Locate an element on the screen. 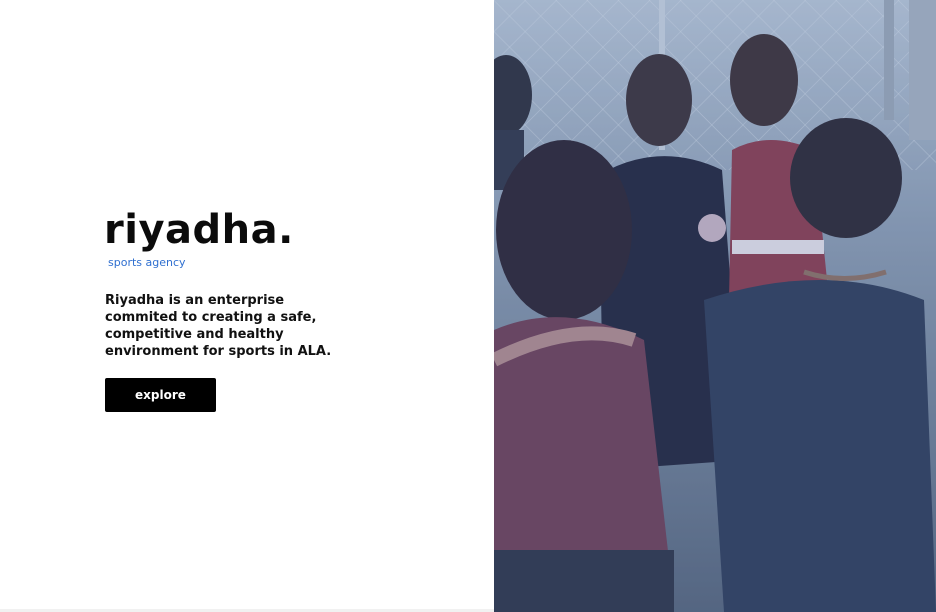 The width and height of the screenshot is (936, 612). explore-button: explore is located at coordinates (160, 395).